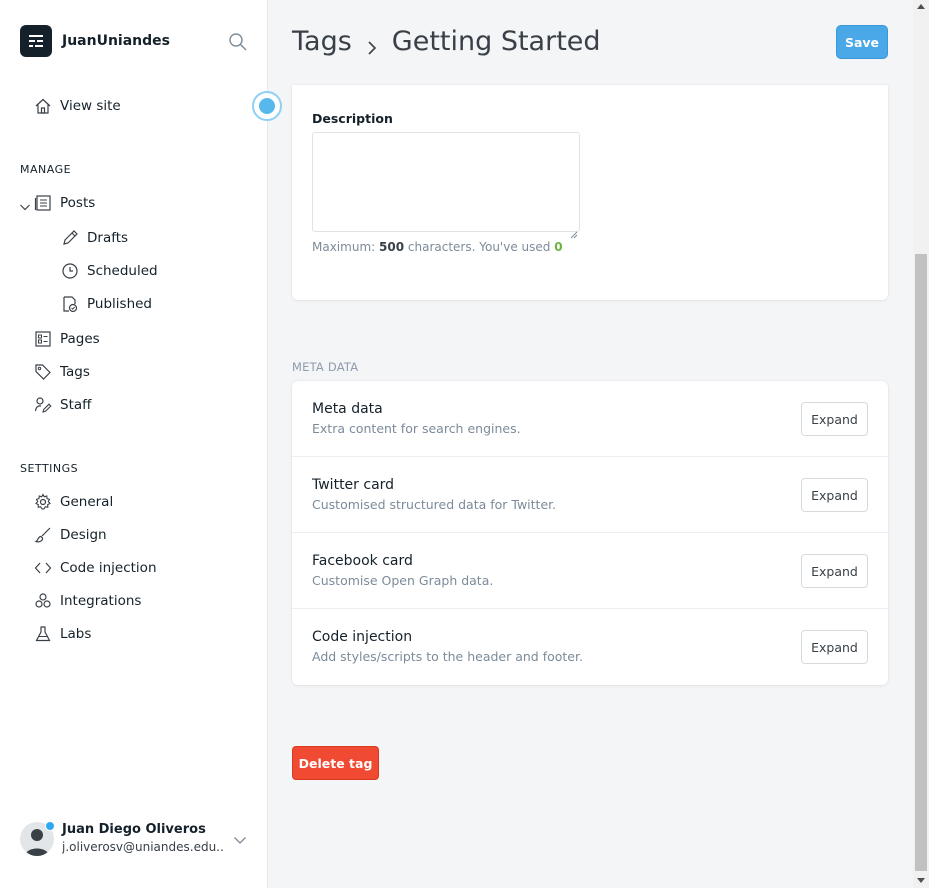 This screenshot has width=929, height=888. Describe the element at coordinates (434, 504) in the screenshot. I see `meta-row-subtitle: Customised structured data for Twitter.` at that location.